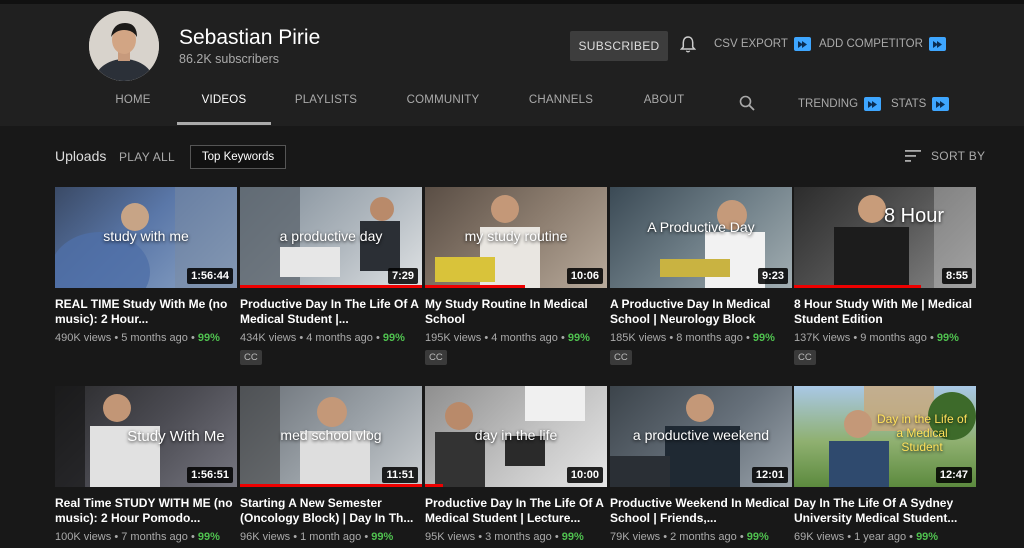 The height and width of the screenshot is (548, 1024). I want to click on active-tab-indicator, so click(224, 123).